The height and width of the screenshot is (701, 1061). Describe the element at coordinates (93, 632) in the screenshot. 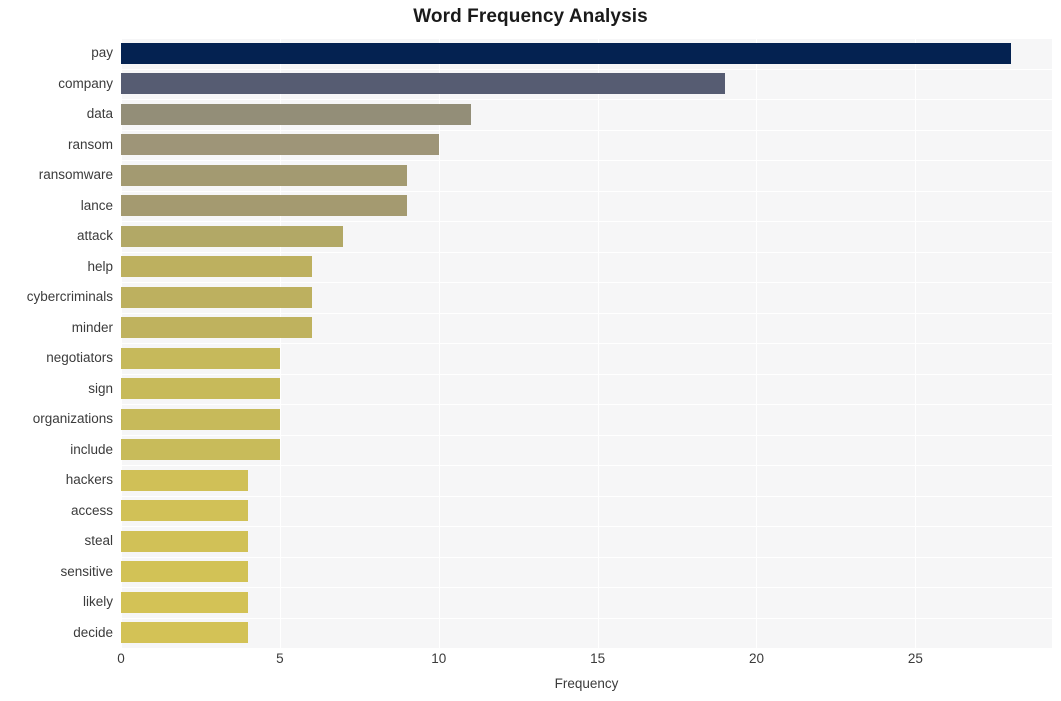

I see `y-tick-label-decide: decide` at that location.